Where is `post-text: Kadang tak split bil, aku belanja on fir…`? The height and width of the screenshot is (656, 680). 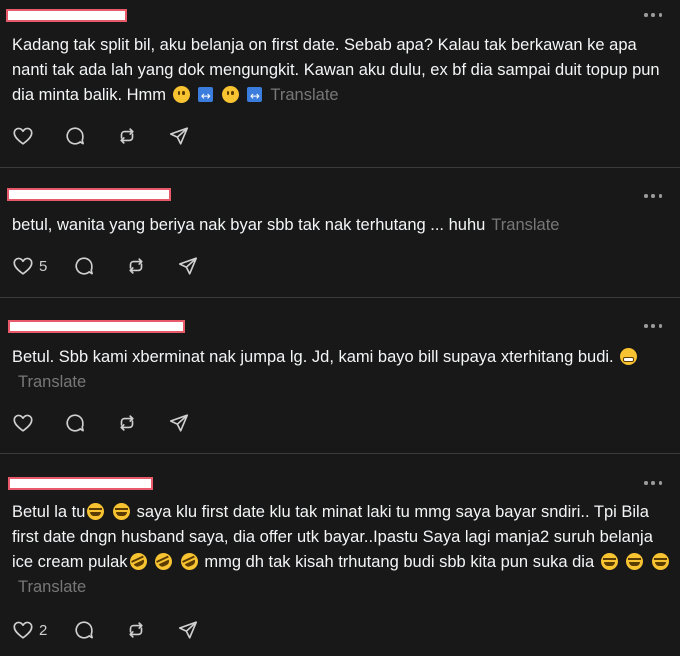
post-text: Kadang tak split bil, aku belanja on fir… is located at coordinates (342, 71).